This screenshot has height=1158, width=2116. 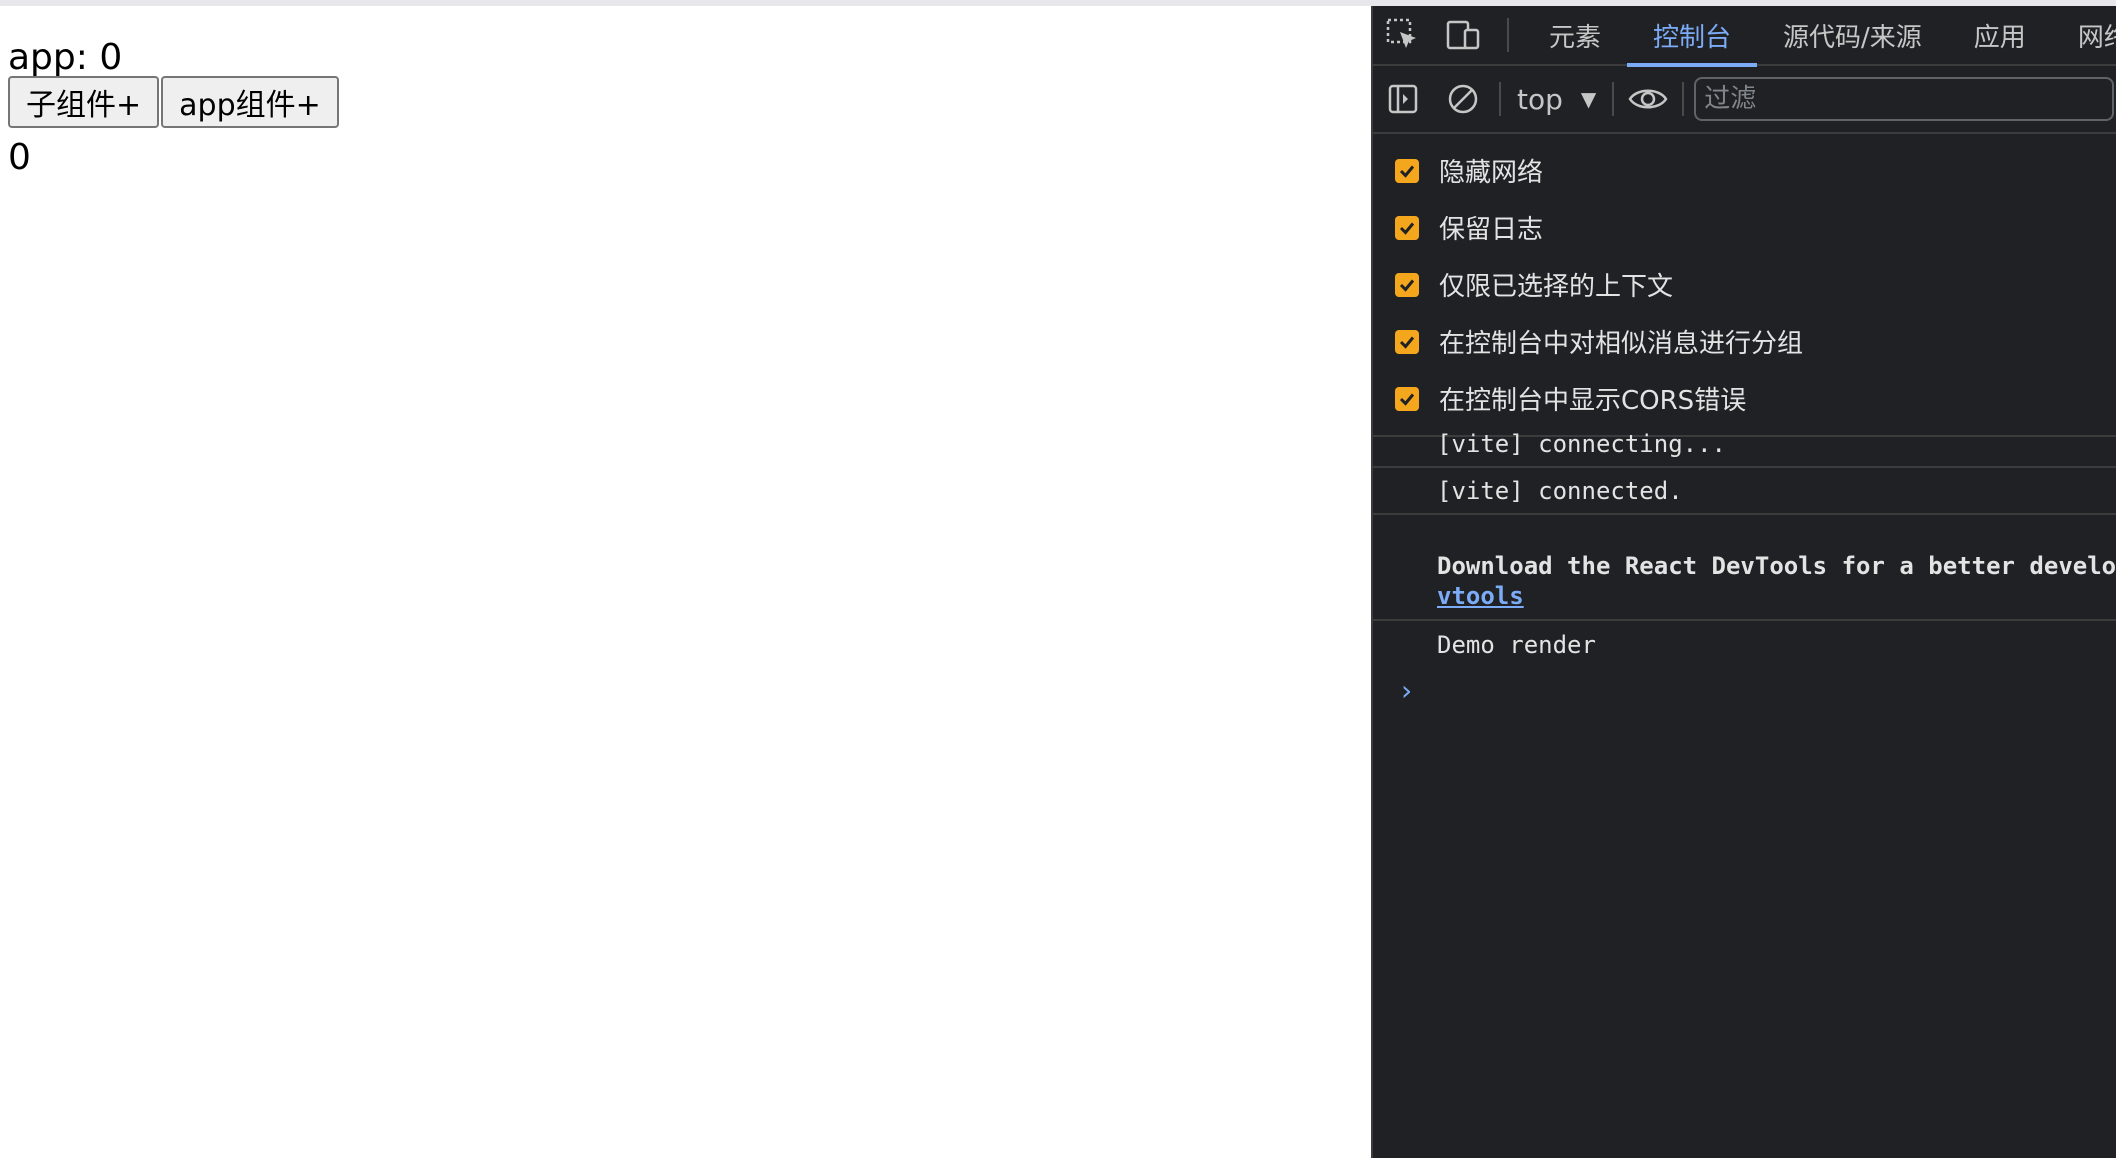 I want to click on setting-label: 隐藏网络, so click(x=1491, y=173).